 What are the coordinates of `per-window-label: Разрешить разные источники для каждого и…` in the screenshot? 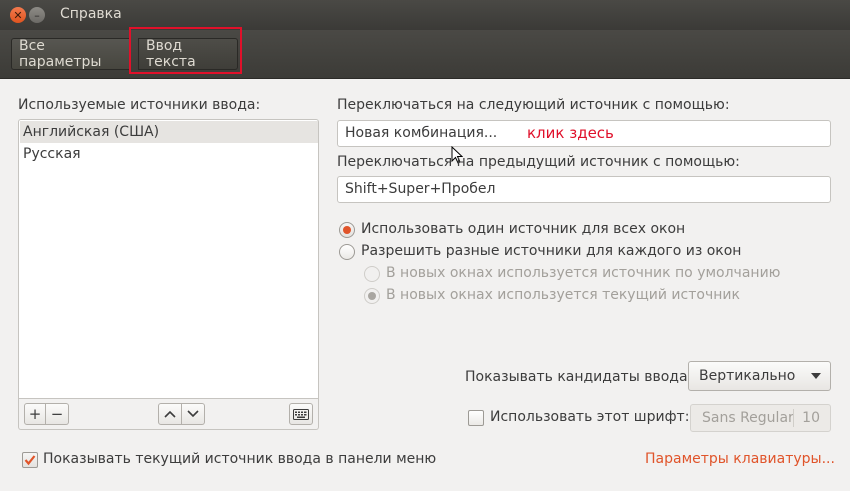 It's located at (551, 251).